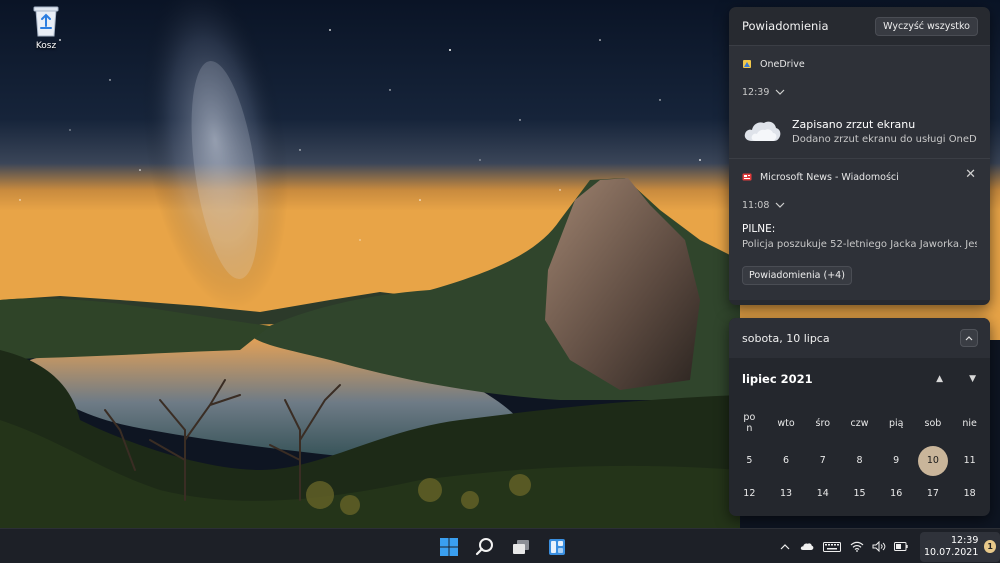  Describe the element at coordinates (762, 131) in the screenshot. I see `cloud-icon` at that location.